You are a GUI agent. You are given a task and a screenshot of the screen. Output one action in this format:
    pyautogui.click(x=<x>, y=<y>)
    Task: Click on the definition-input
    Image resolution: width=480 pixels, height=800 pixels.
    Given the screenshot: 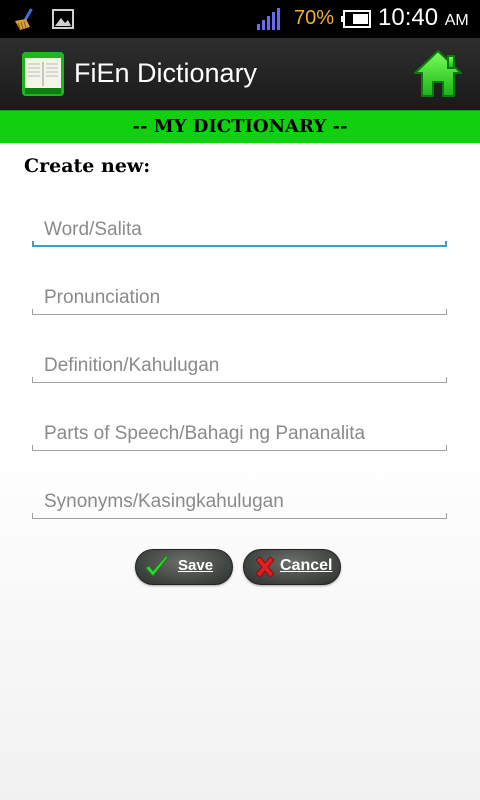 What is the action you would take?
    pyautogui.click(x=239, y=363)
    